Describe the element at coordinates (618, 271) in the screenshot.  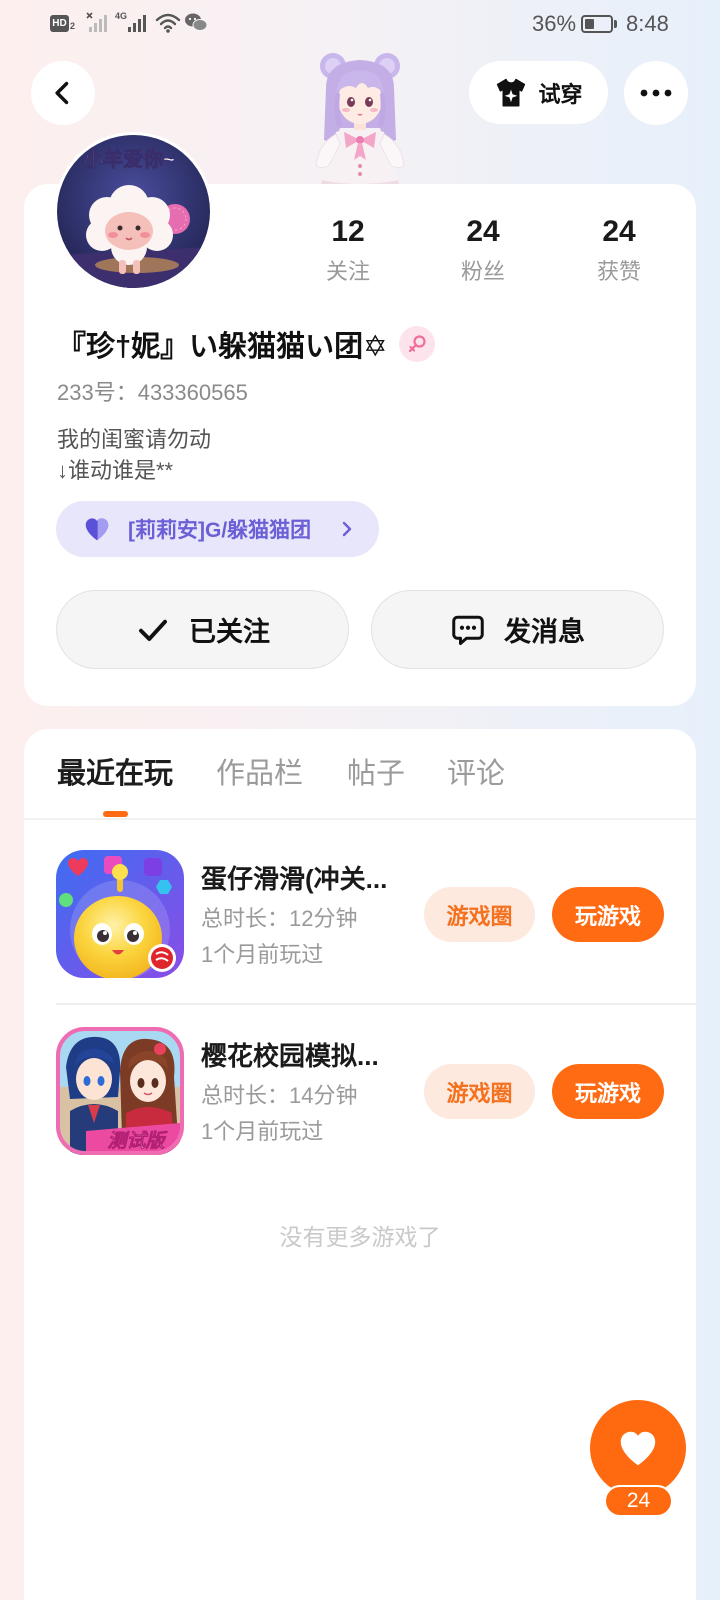
I see `stat-label: 获赞` at that location.